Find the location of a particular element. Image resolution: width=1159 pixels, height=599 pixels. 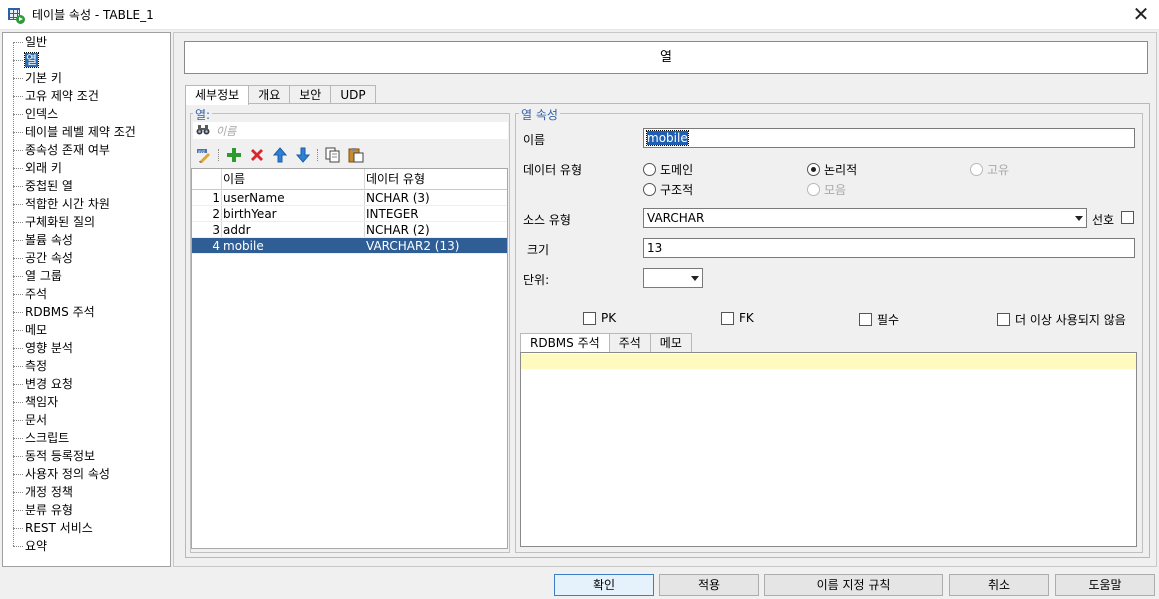

tab-details: 세부정보 is located at coordinates (217, 95).